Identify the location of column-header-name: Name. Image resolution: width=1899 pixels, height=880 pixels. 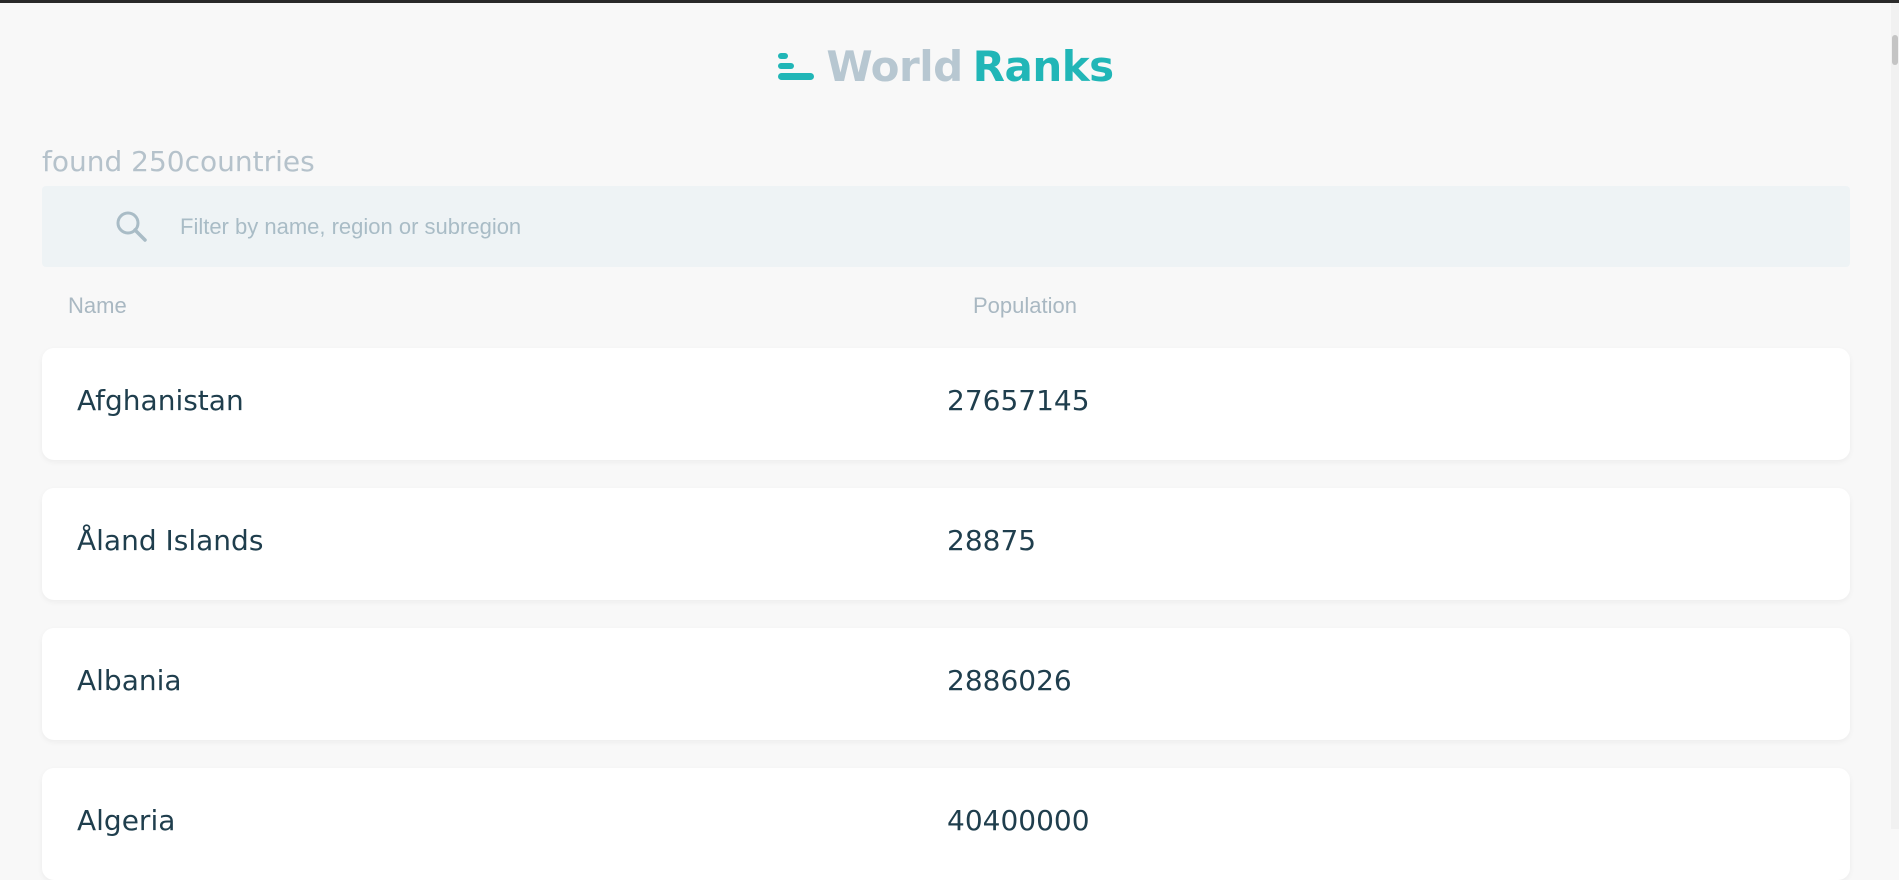
(97, 306).